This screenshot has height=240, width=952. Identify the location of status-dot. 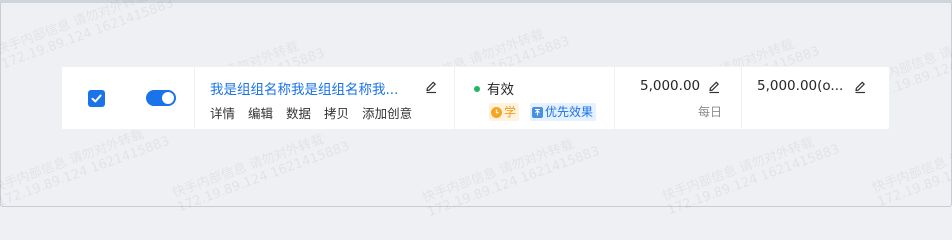
(477, 89).